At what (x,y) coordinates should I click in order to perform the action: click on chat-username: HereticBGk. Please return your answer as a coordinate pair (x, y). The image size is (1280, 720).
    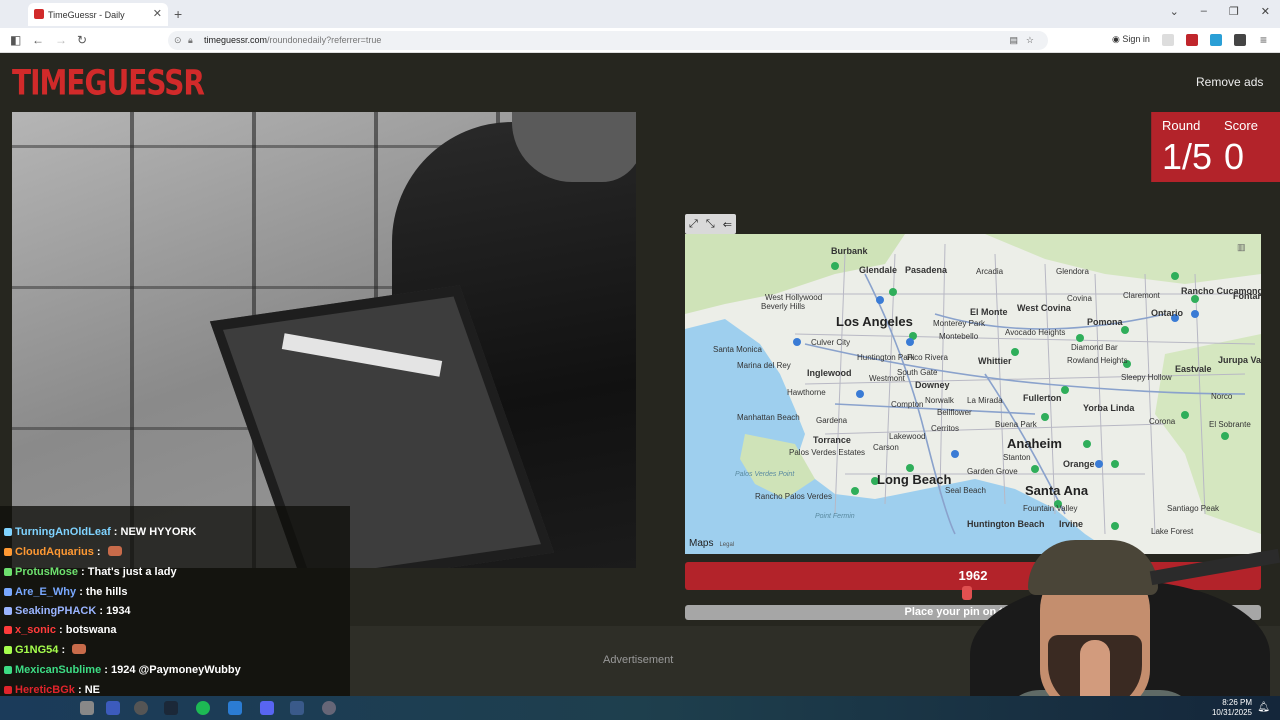
    Looking at the image, I should click on (45, 690).